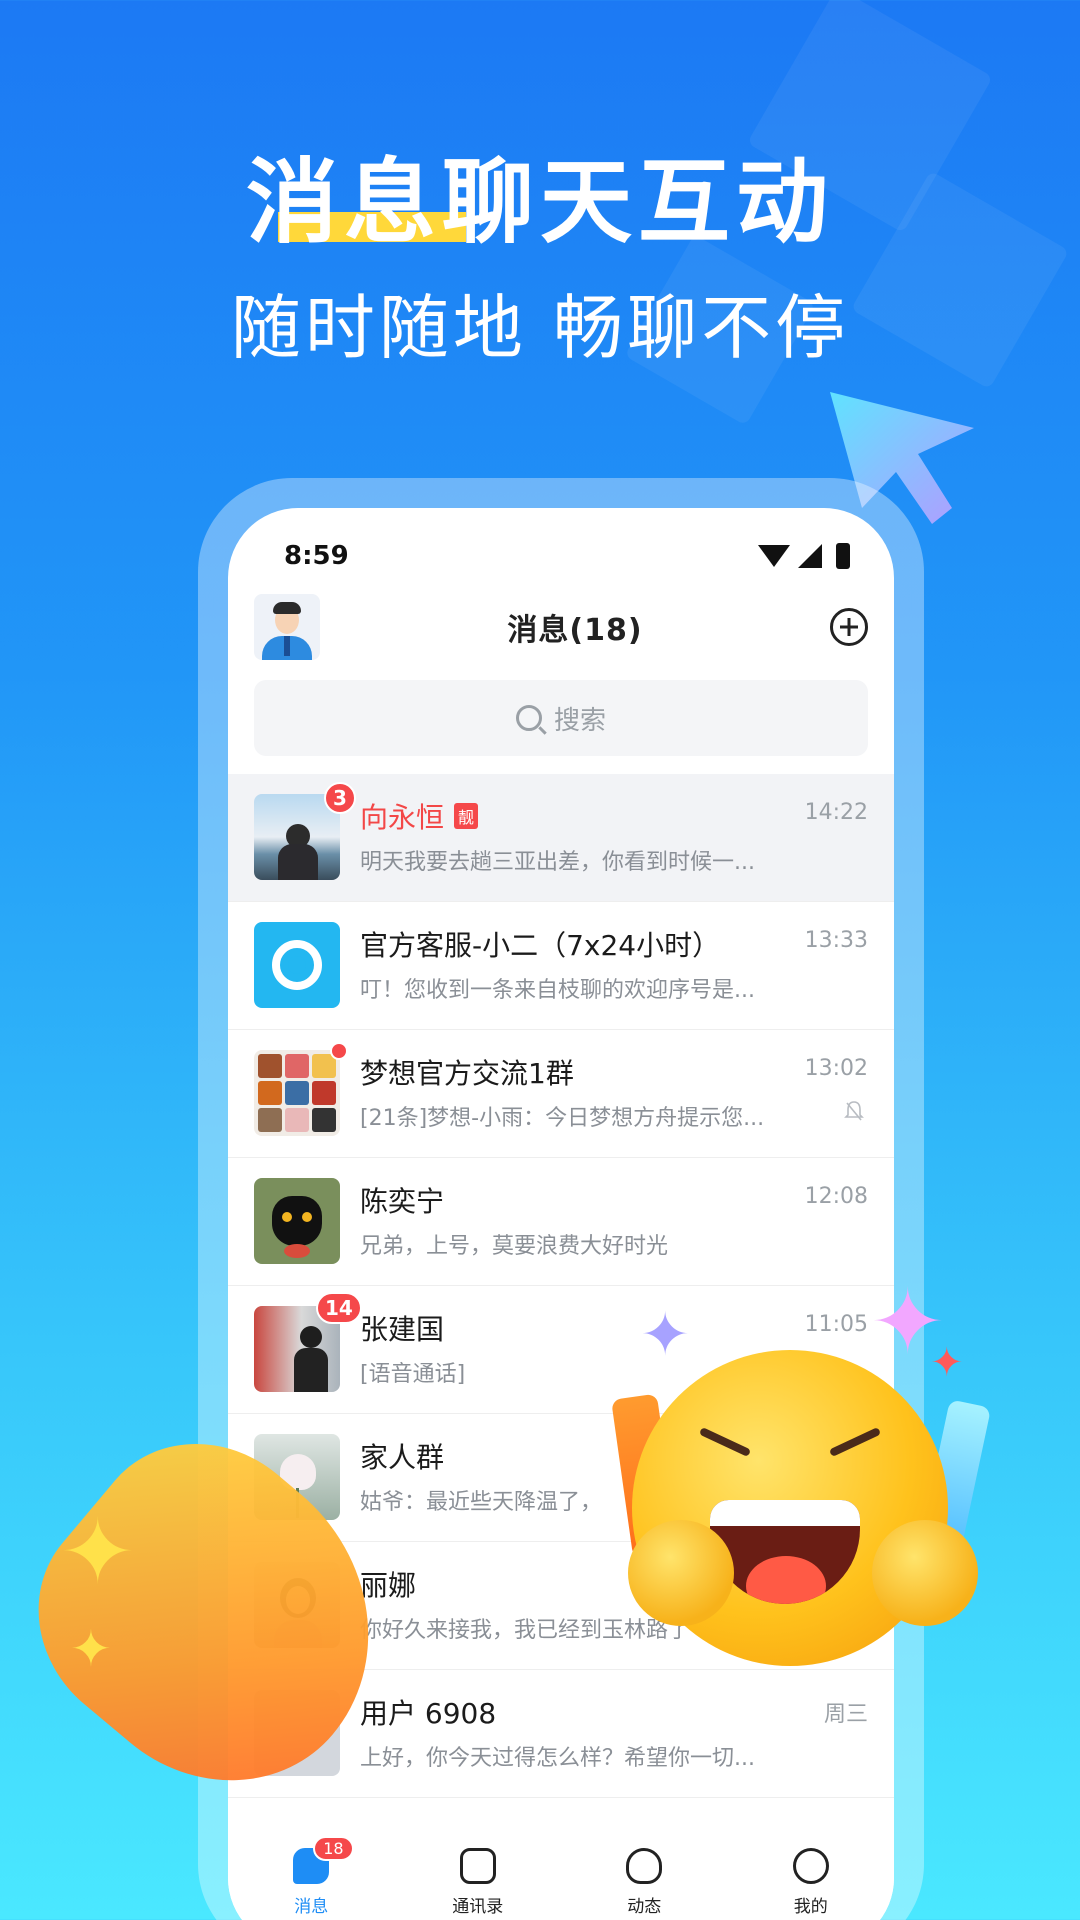  Describe the element at coordinates (402, 1329) in the screenshot. I see `conversation-name: 张建国` at that location.